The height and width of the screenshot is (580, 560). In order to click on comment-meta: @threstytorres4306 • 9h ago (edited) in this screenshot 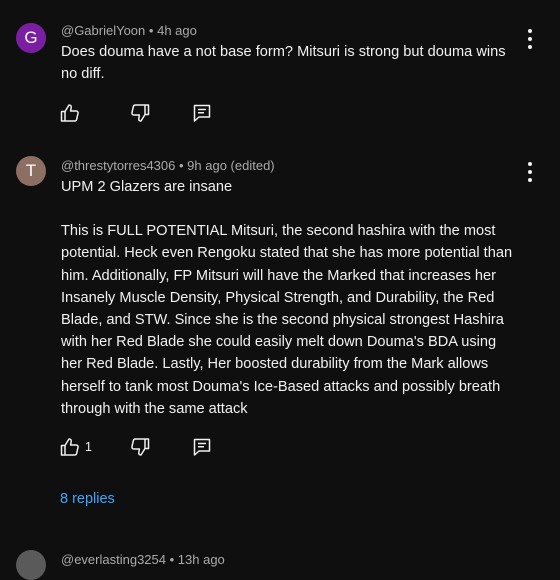, I will do `click(168, 165)`.